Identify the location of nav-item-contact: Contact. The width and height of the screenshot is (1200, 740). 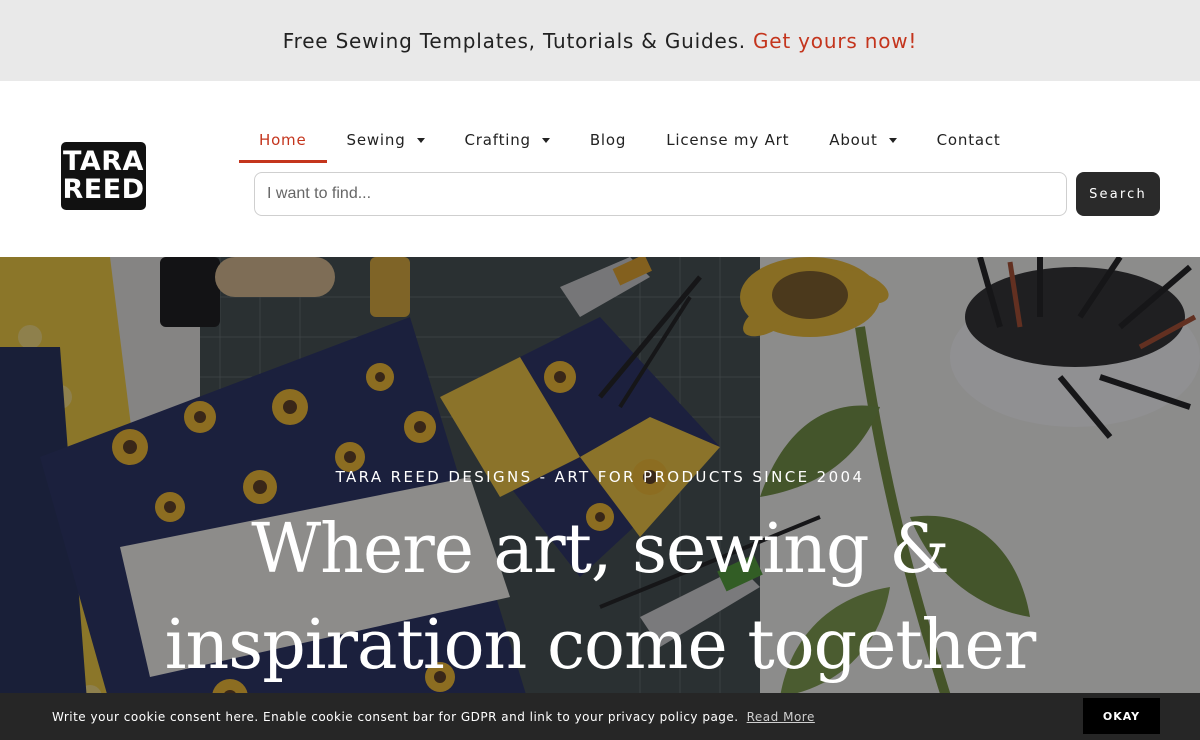
(969, 140).